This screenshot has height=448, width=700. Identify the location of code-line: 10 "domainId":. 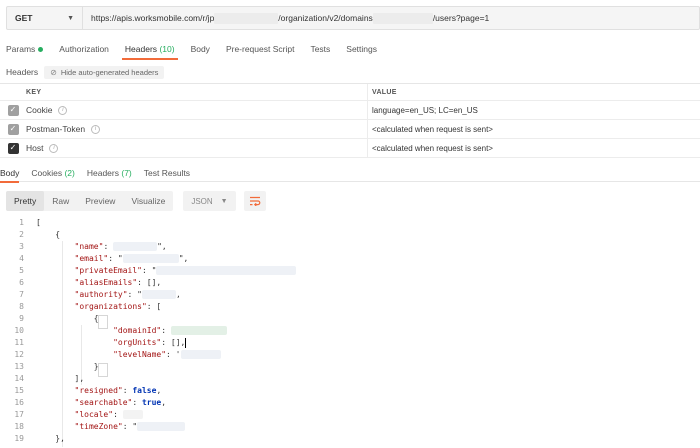
(350, 331).